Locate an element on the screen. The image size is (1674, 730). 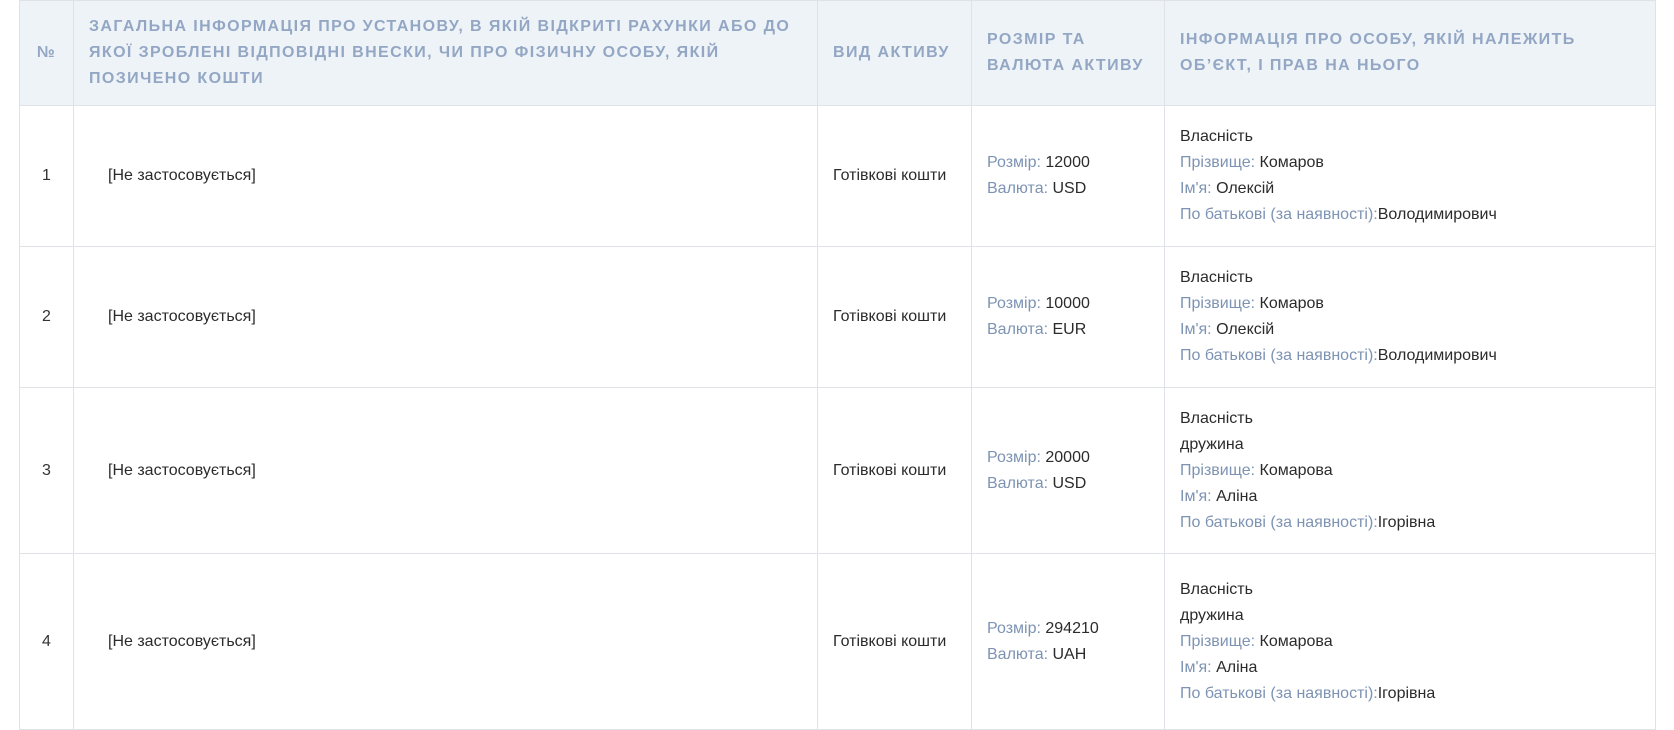
amount-line: Розмір: 294210 is located at coordinates (1068, 629).